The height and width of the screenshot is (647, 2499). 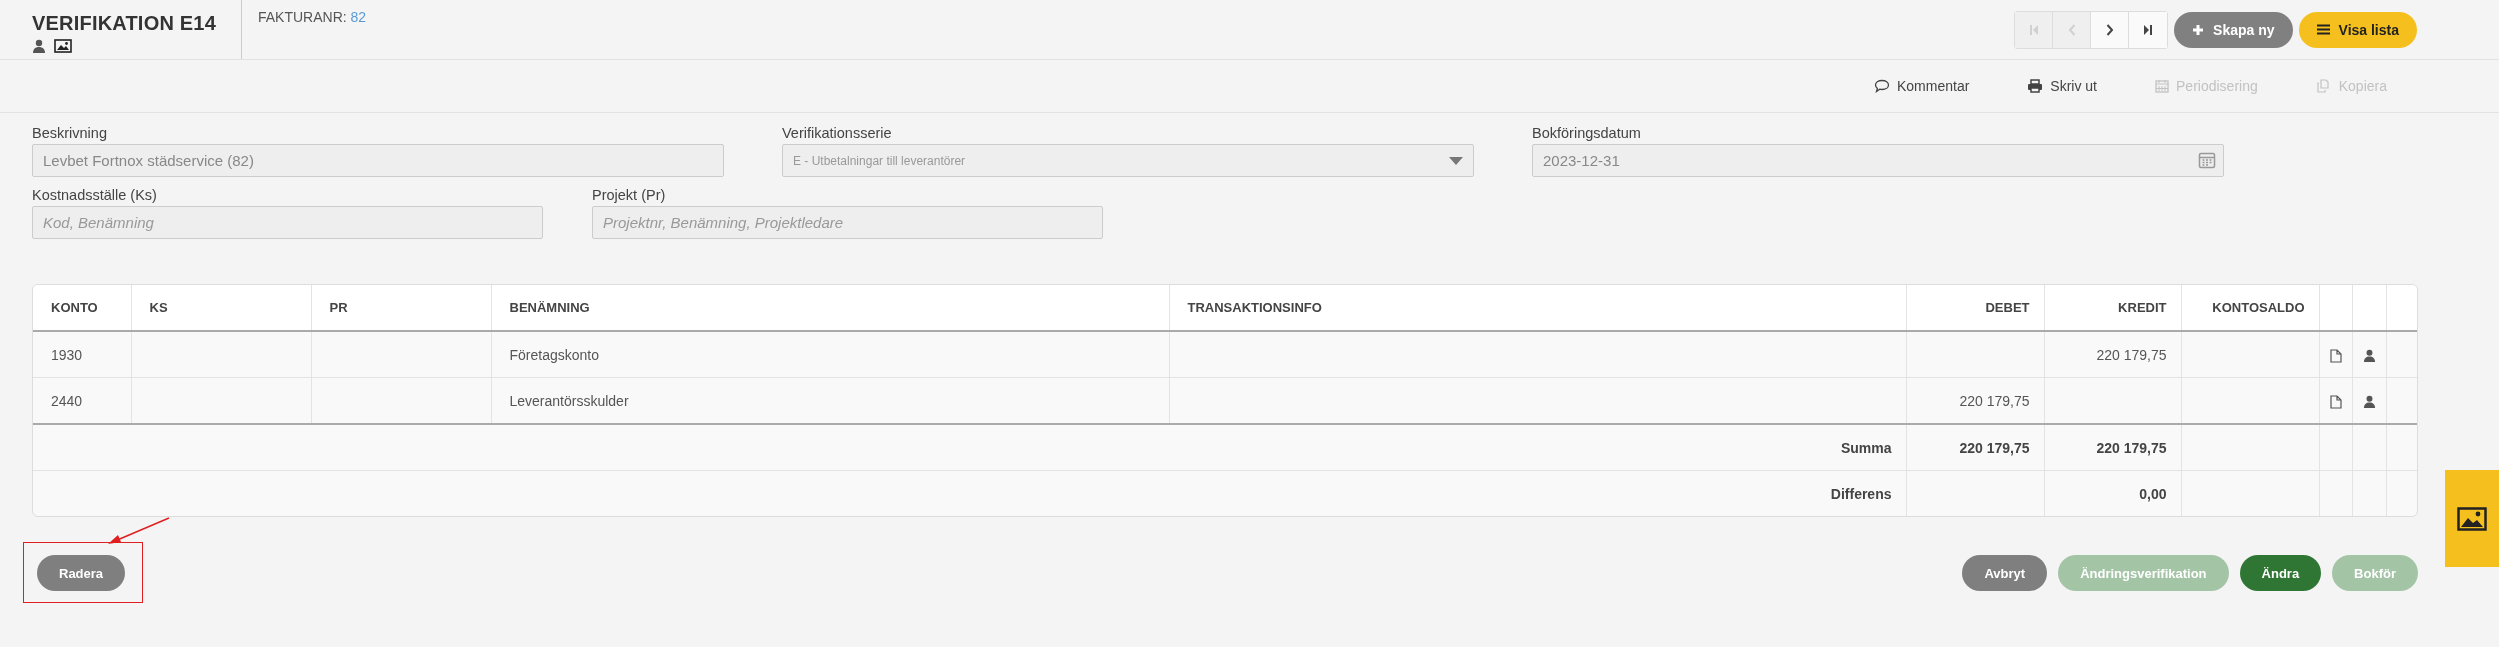 What do you see at coordinates (2071, 29) in the screenshot?
I see `chevron-left-icon` at bounding box center [2071, 29].